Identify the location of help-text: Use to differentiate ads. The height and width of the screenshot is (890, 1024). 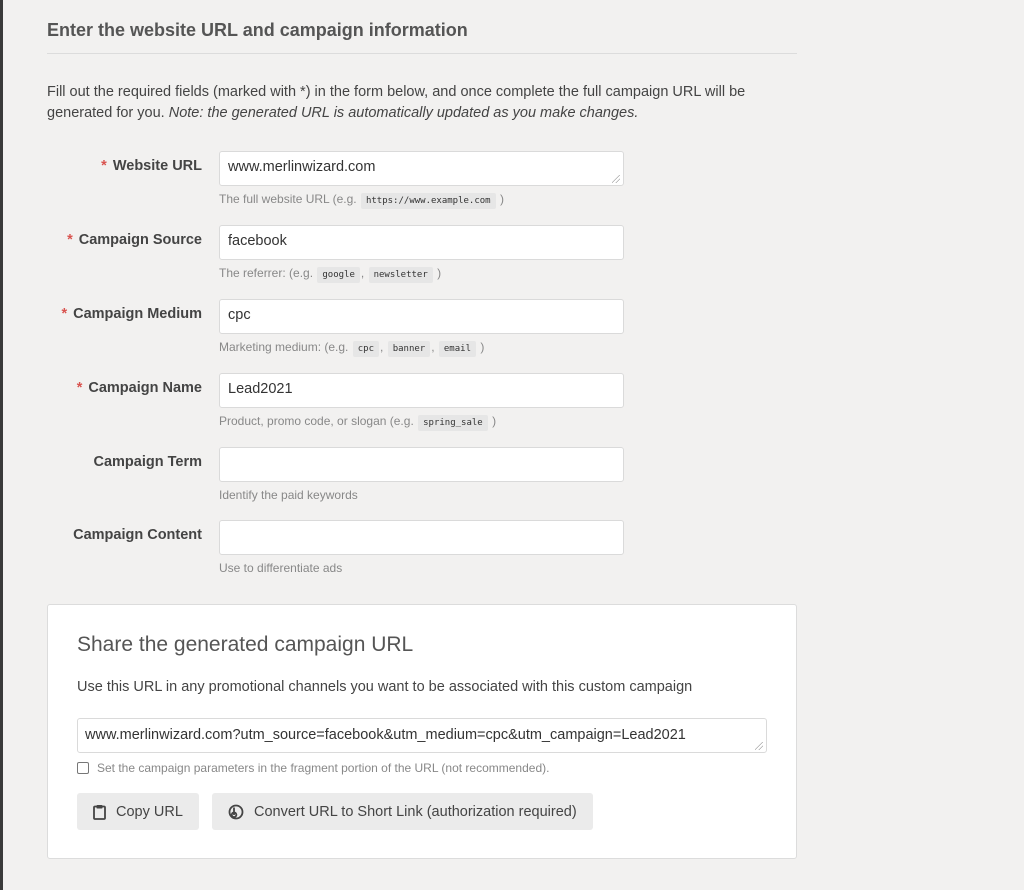
(281, 568).